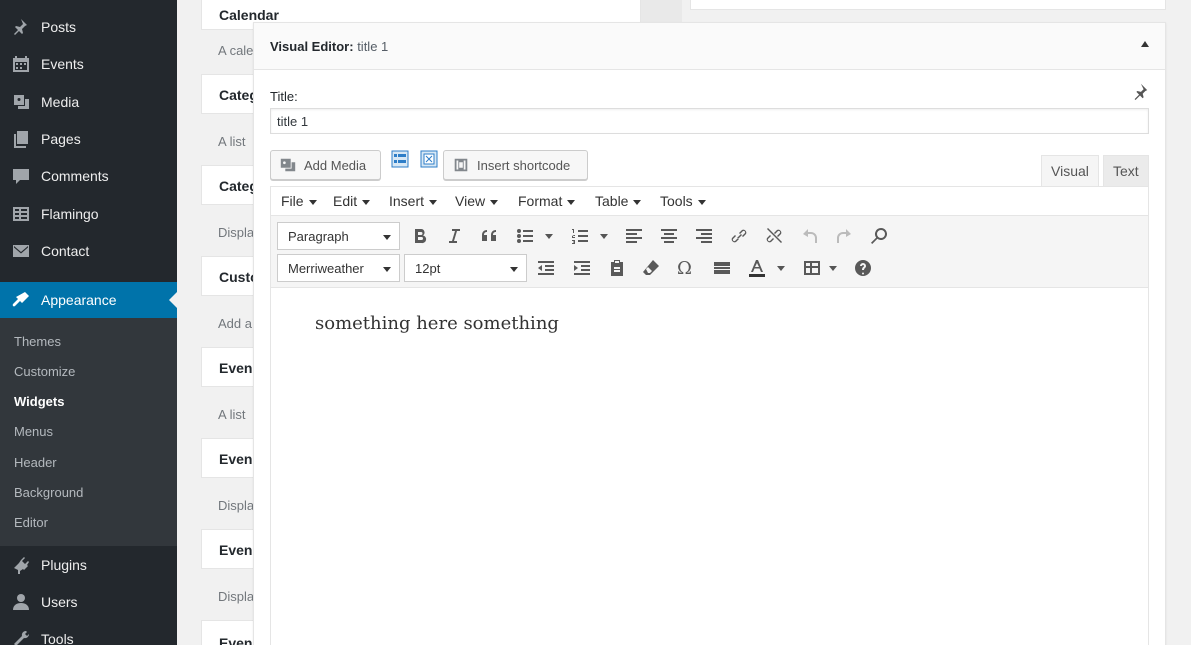 The image size is (1191, 645). I want to click on menu-insert: Insert, so click(413, 201).